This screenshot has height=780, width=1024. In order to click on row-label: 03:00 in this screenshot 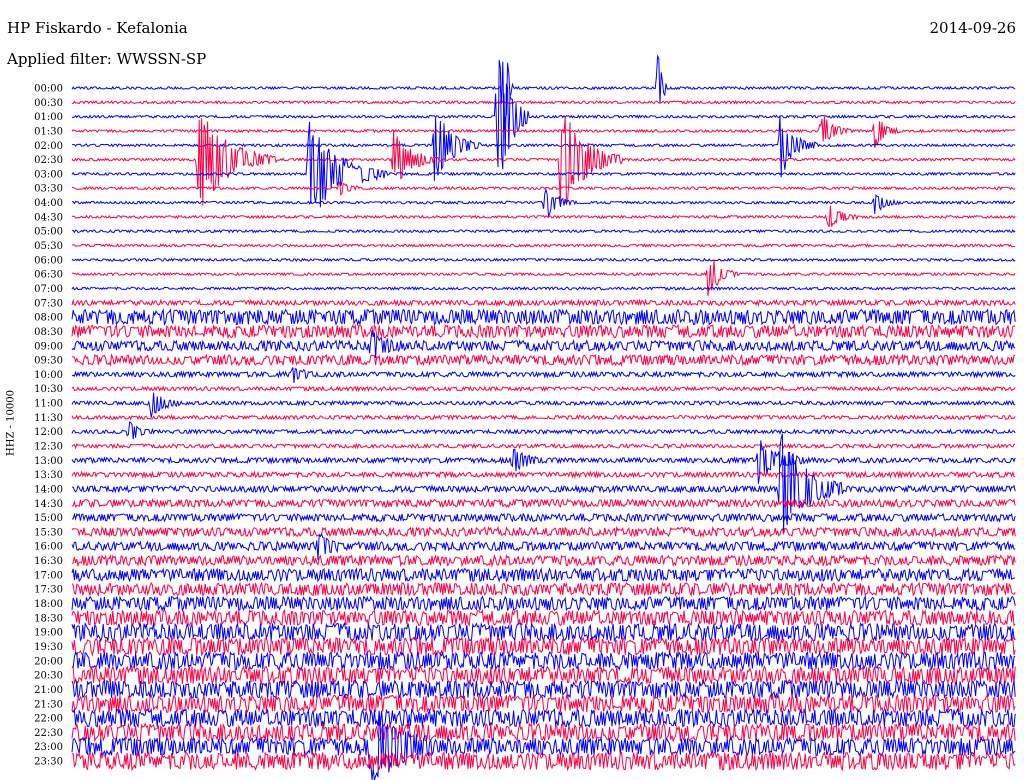, I will do `click(48, 174)`.